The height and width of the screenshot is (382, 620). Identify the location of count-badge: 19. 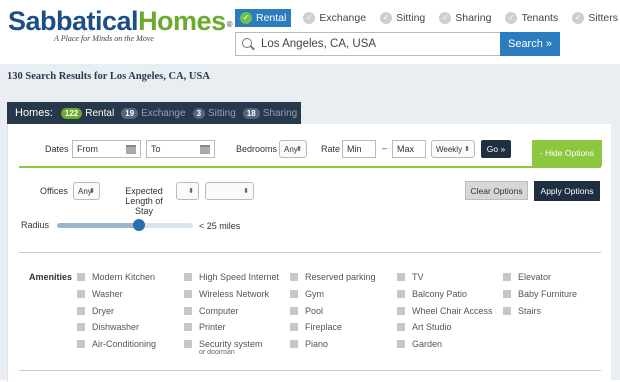
(130, 113).